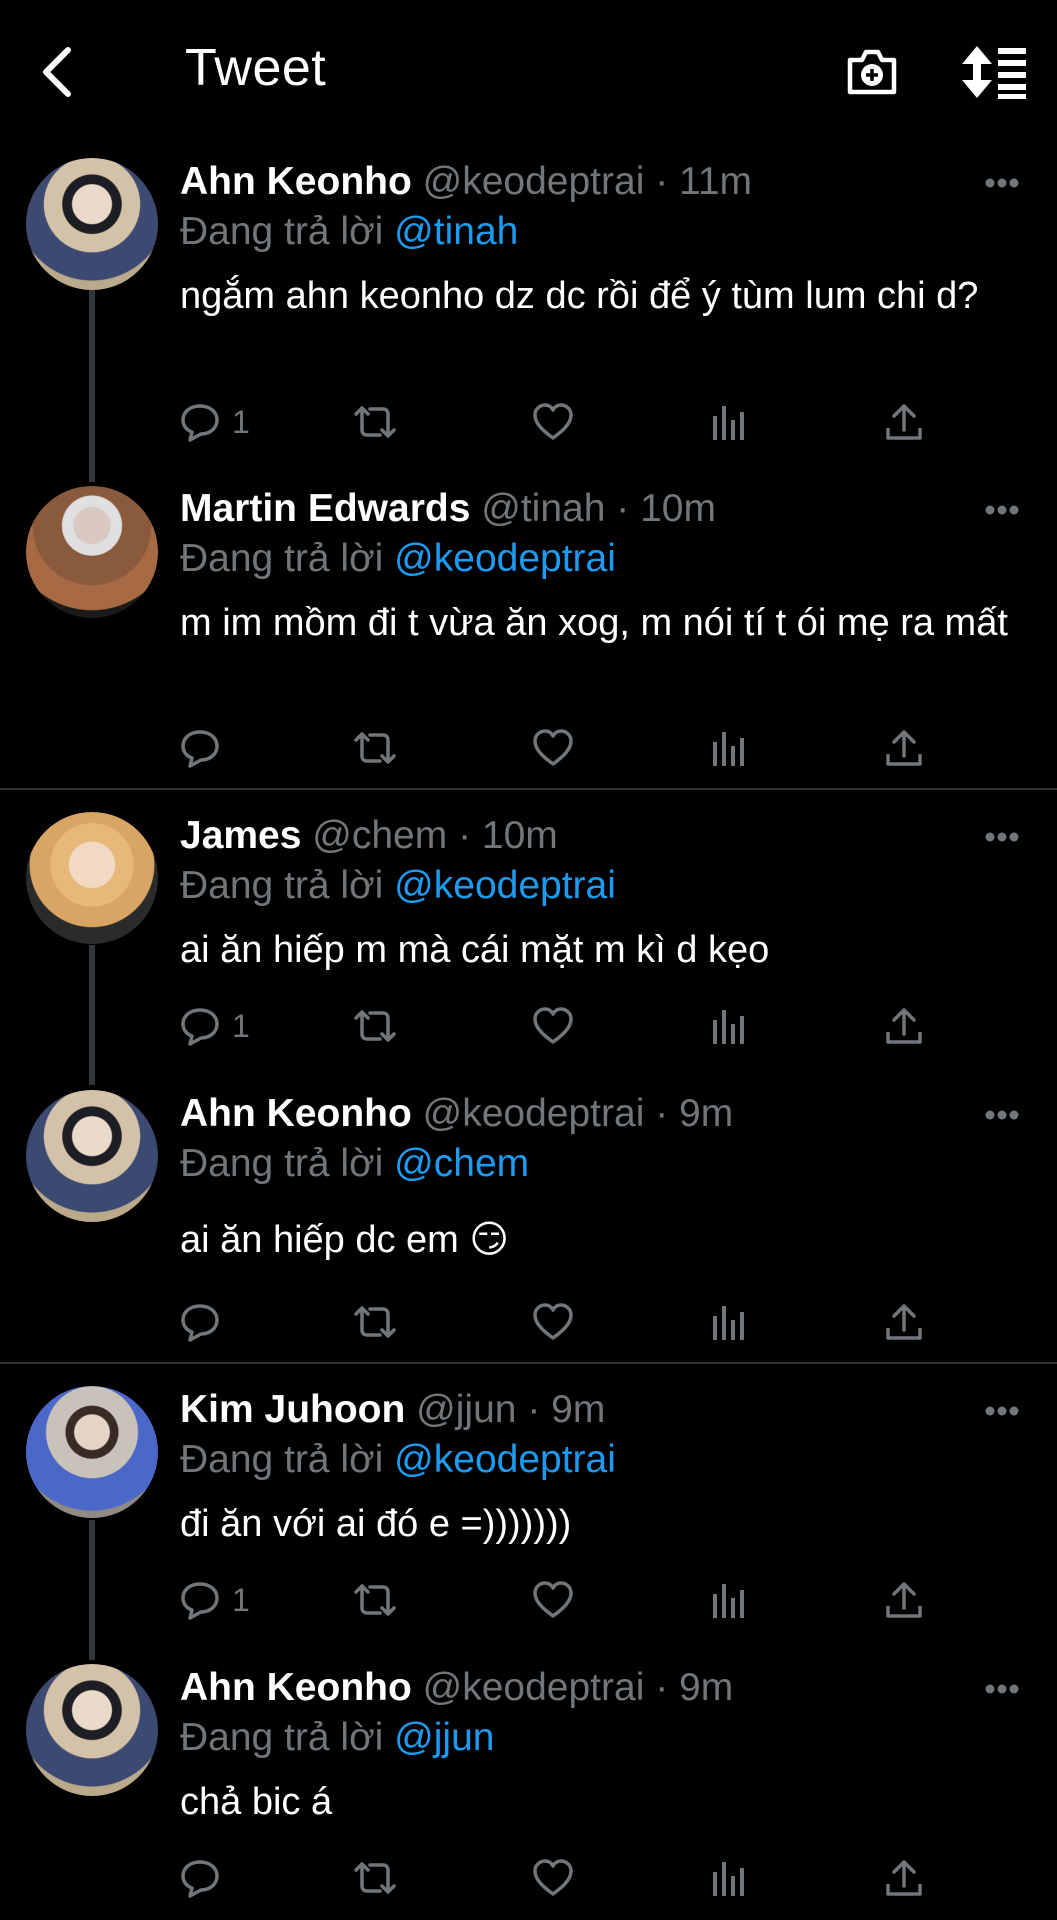 Image resolution: width=1057 pixels, height=1920 pixels. I want to click on camera-add-icon, so click(872, 72).